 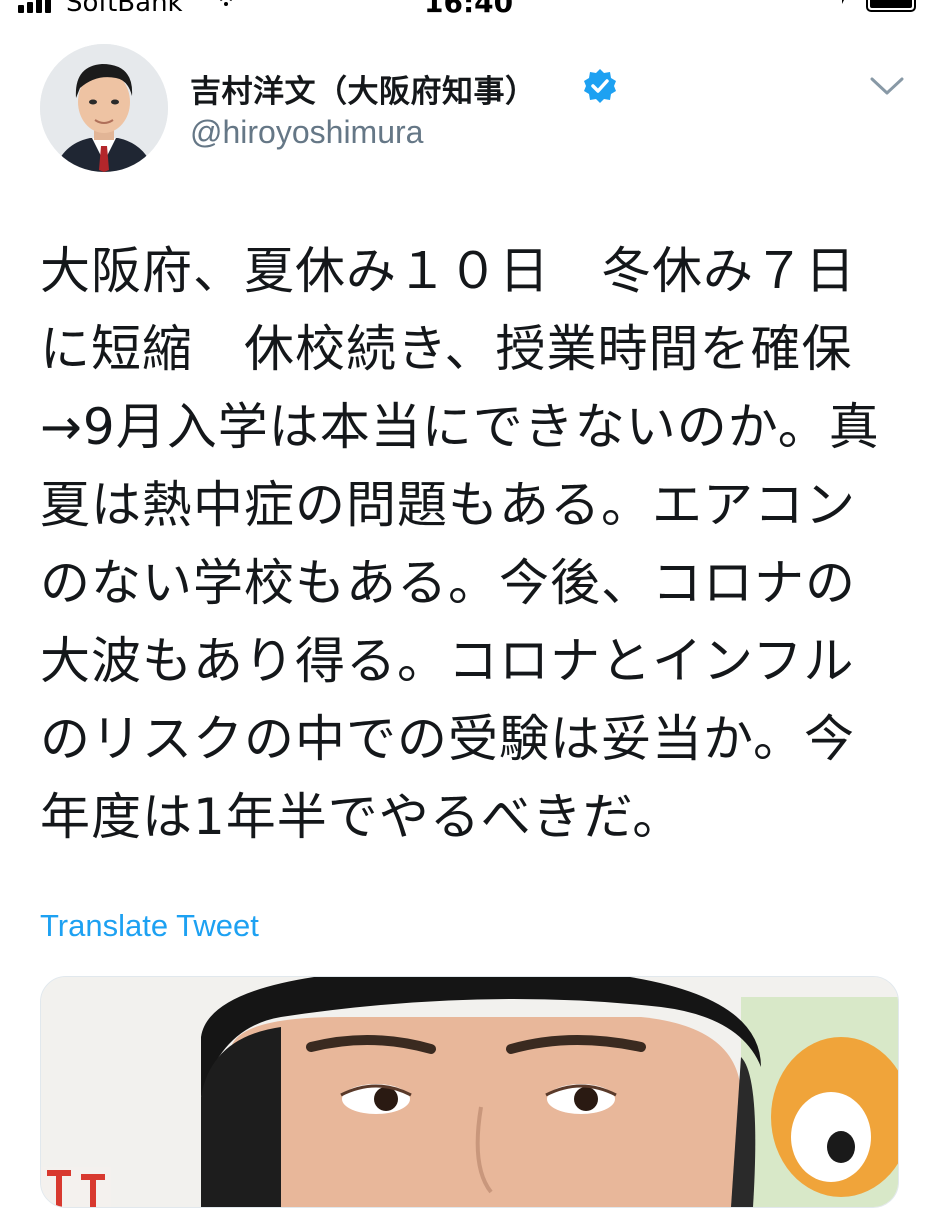 I want to click on user-handle: @hiroyoshimura, so click(x=306, y=132).